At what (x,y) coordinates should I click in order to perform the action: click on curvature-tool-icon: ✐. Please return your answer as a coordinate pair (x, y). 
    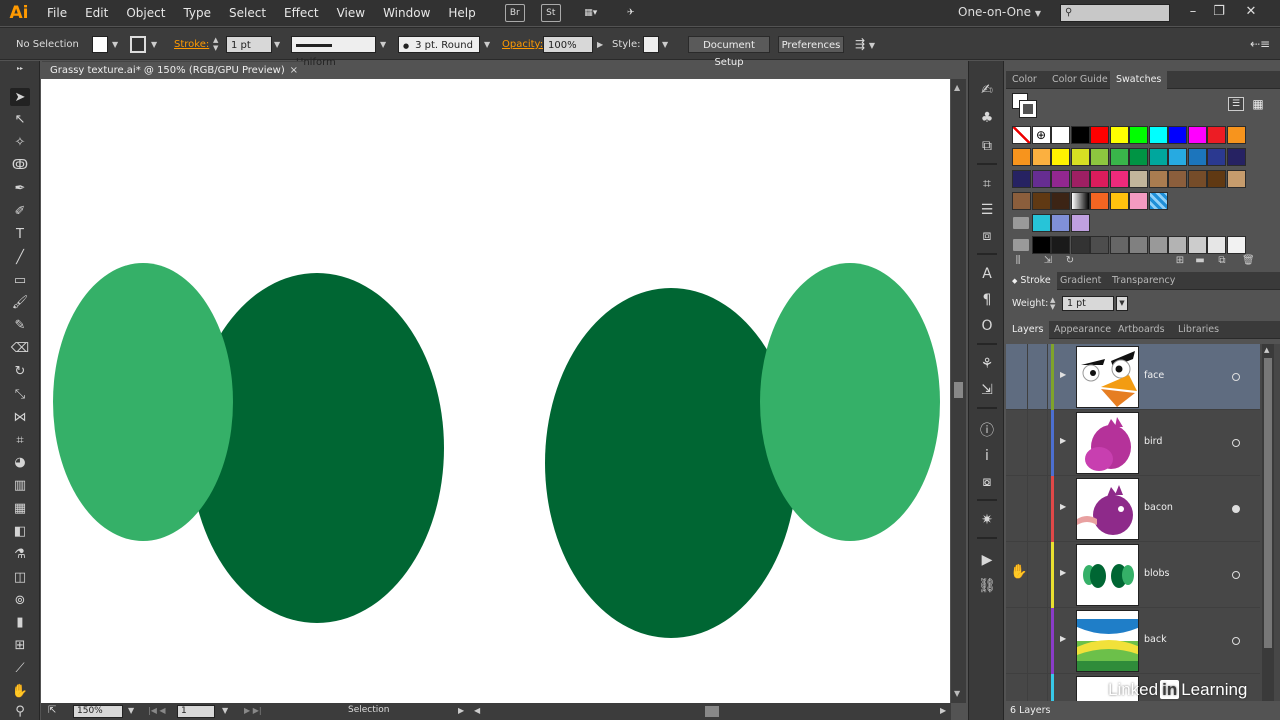
    Looking at the image, I should click on (20, 211).